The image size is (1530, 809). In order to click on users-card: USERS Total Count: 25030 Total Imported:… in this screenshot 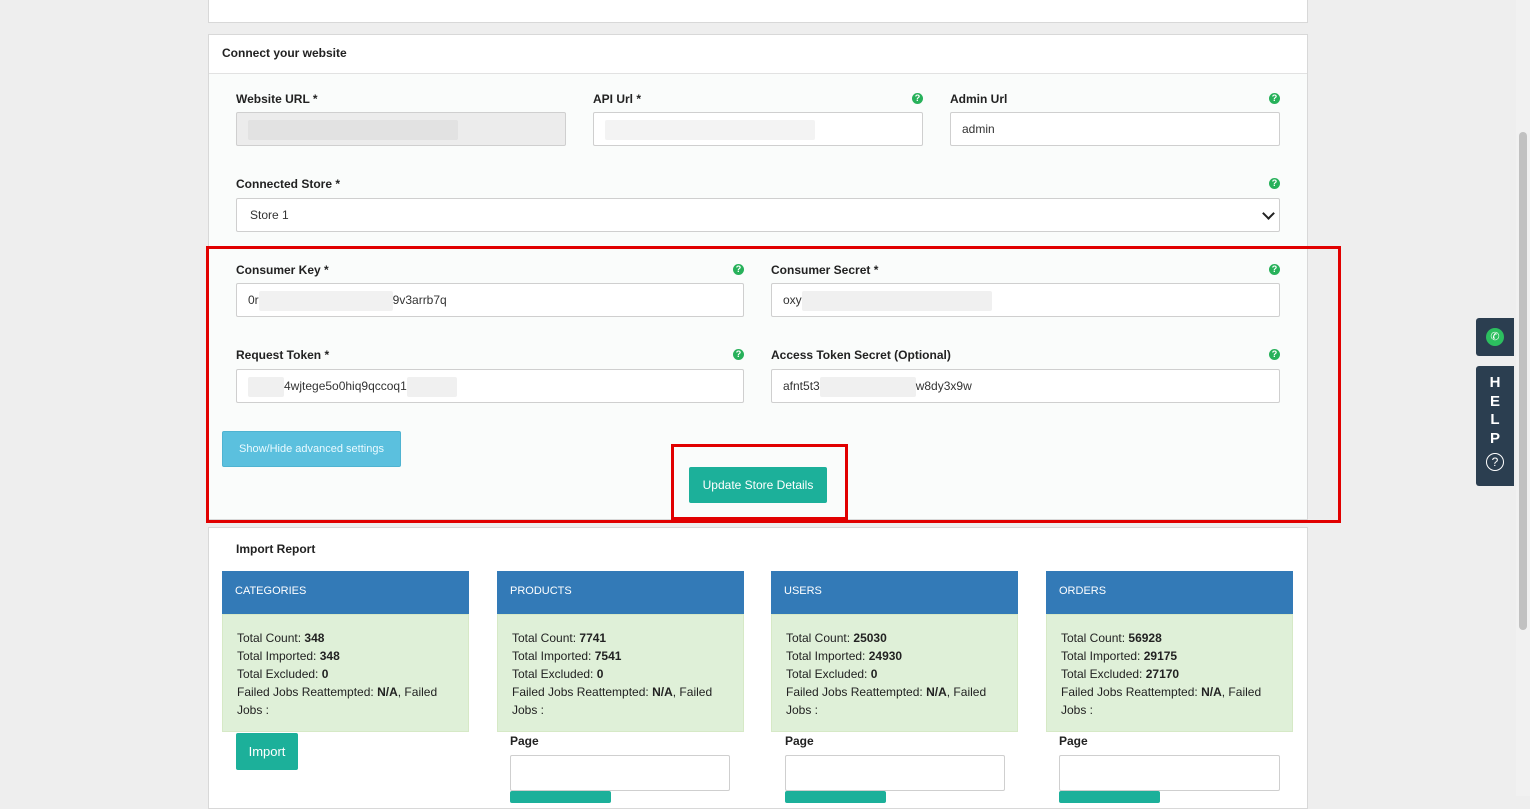, I will do `click(894, 651)`.